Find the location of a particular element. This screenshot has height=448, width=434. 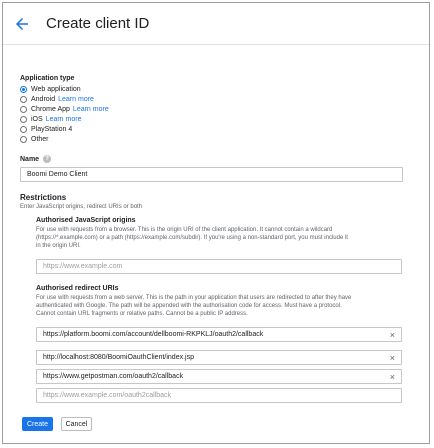

name-label: Name is located at coordinates (30, 159).